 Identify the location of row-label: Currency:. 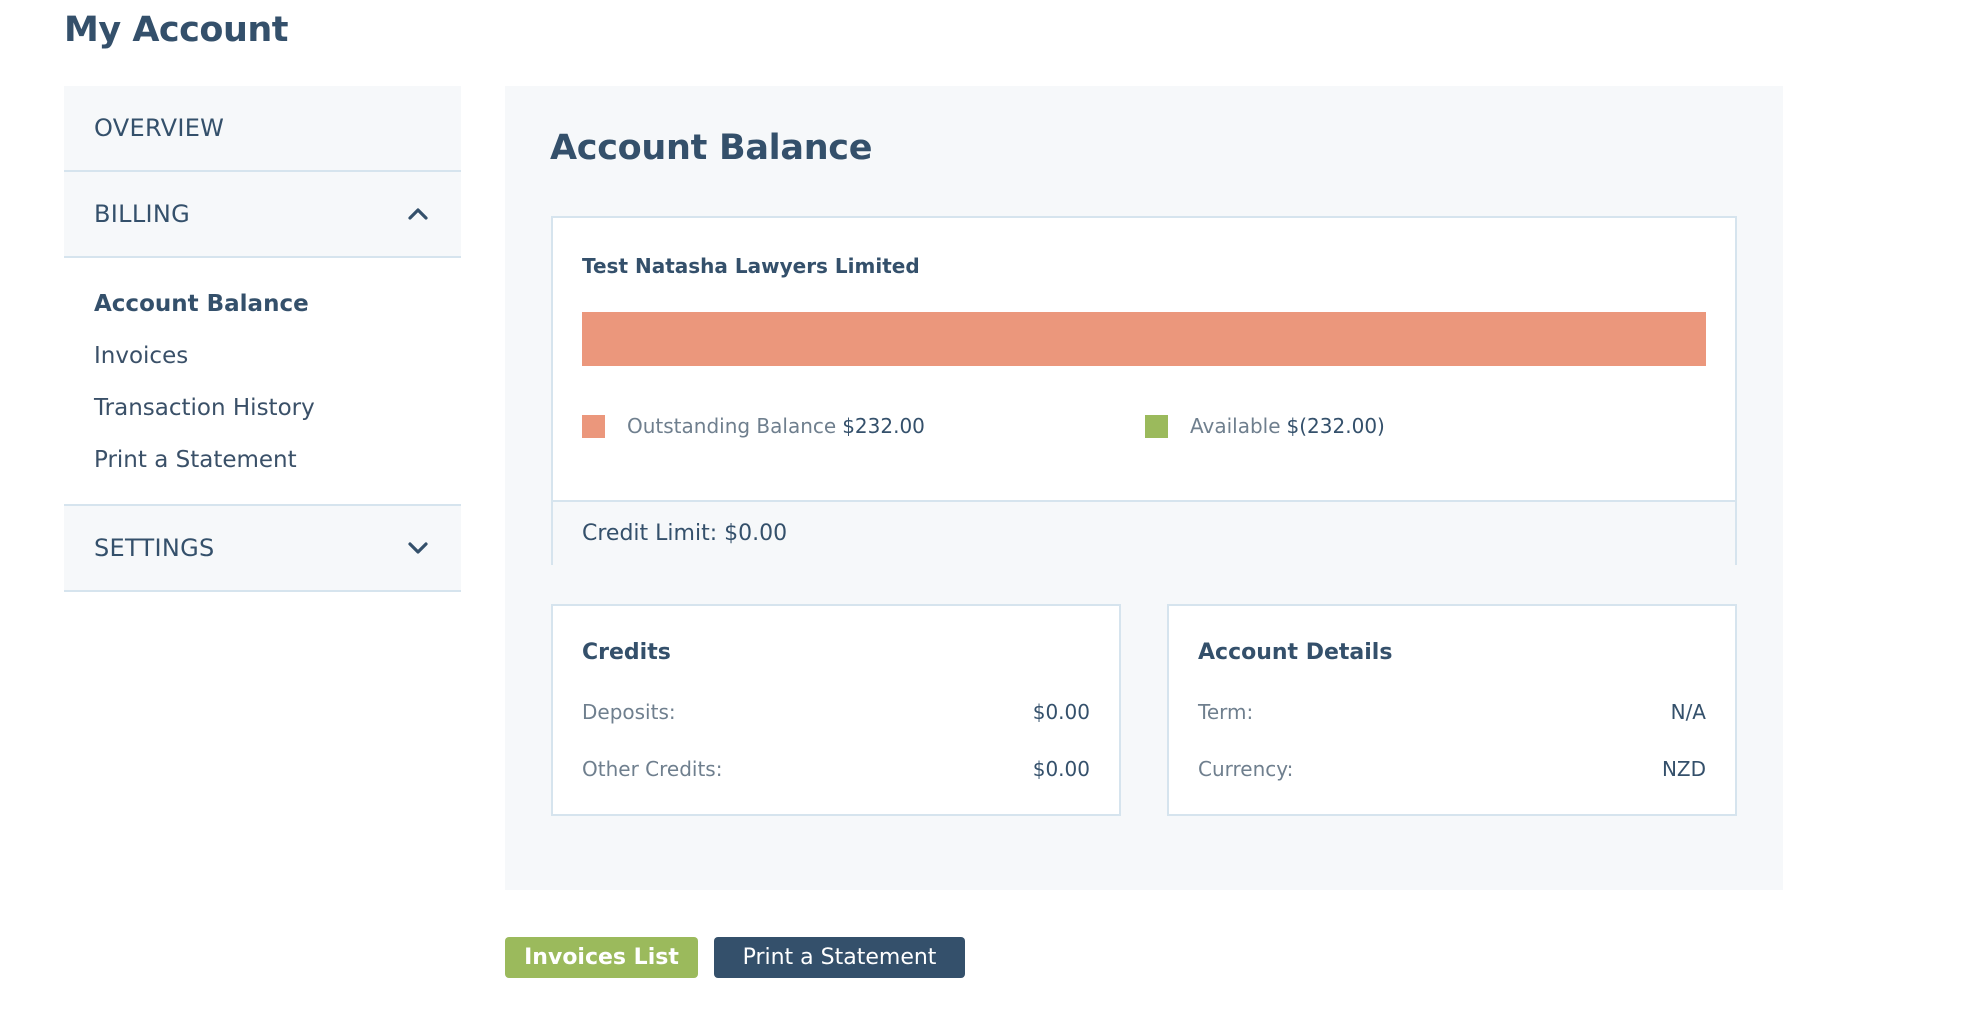
(1246, 769).